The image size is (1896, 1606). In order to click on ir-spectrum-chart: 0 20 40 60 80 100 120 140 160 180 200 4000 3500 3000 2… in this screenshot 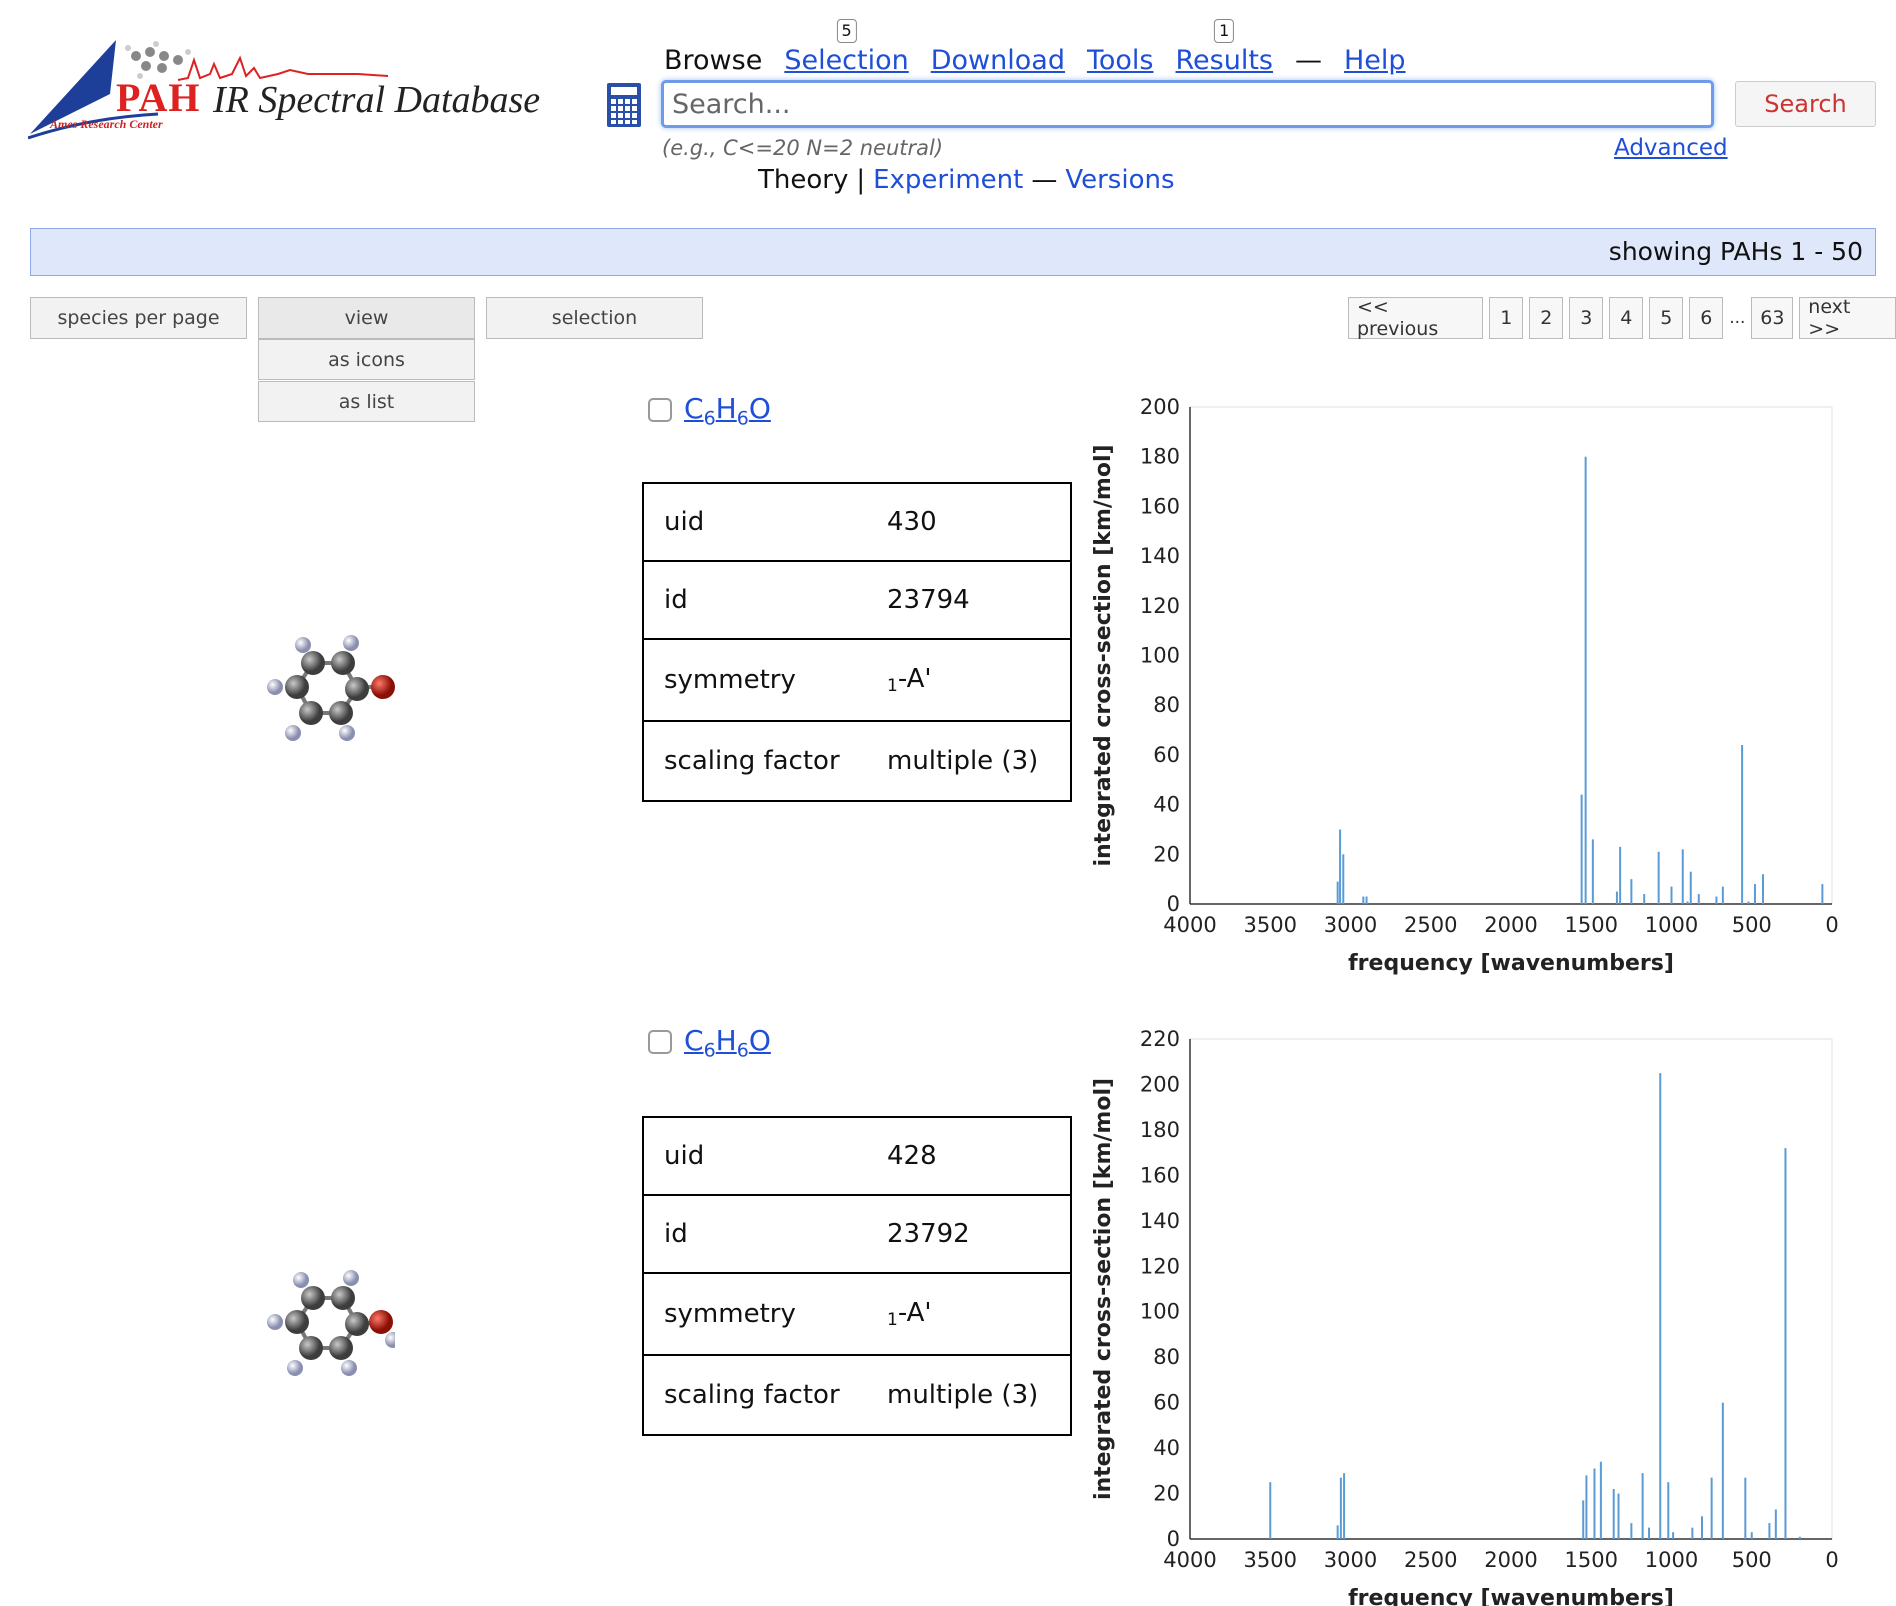, I will do `click(1465, 685)`.